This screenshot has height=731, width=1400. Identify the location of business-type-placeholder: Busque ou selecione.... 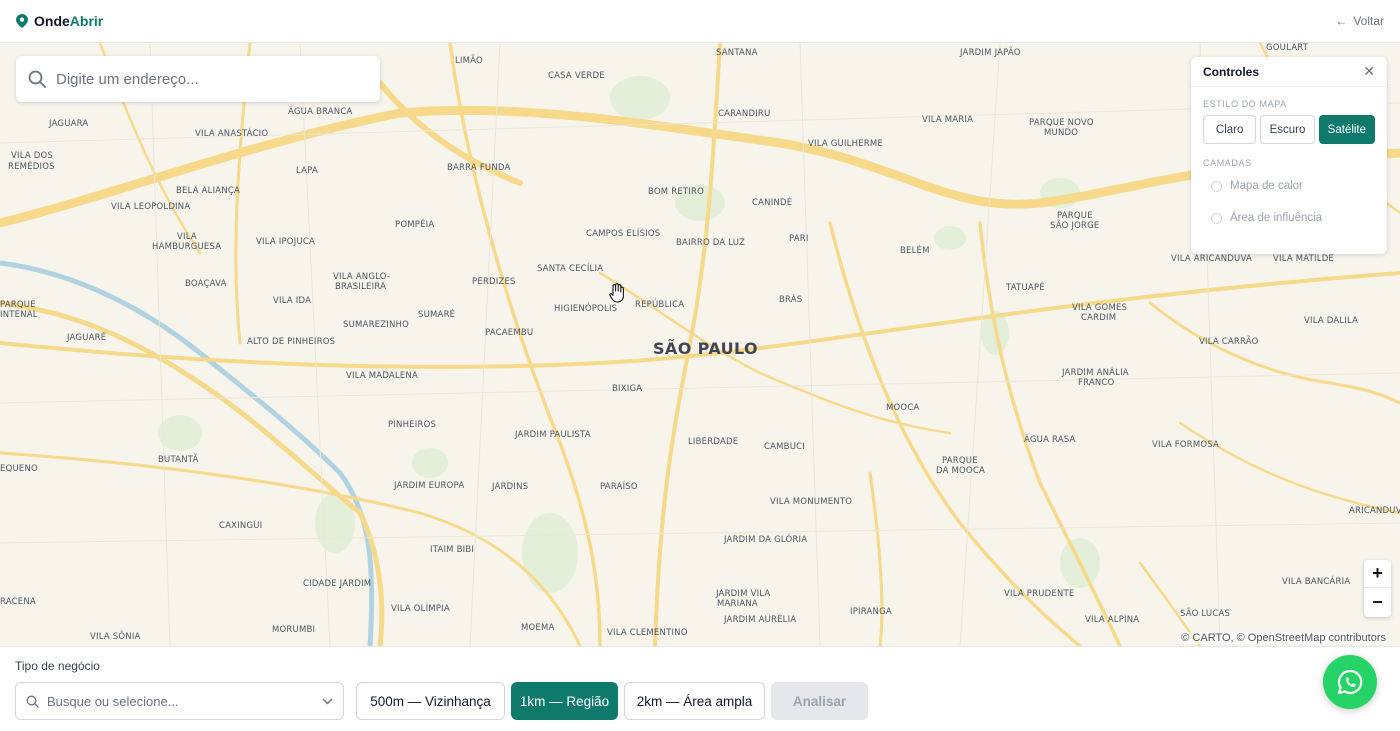
(113, 701).